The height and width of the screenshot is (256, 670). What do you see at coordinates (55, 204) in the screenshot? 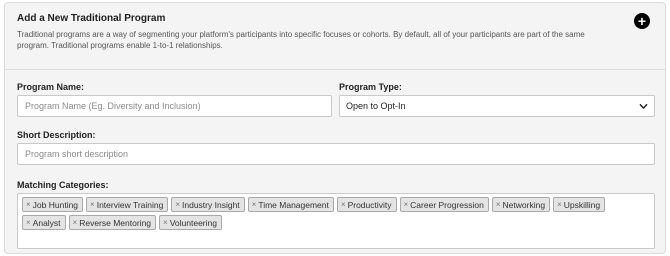
I see `category-tag-label: Job Hunting` at bounding box center [55, 204].